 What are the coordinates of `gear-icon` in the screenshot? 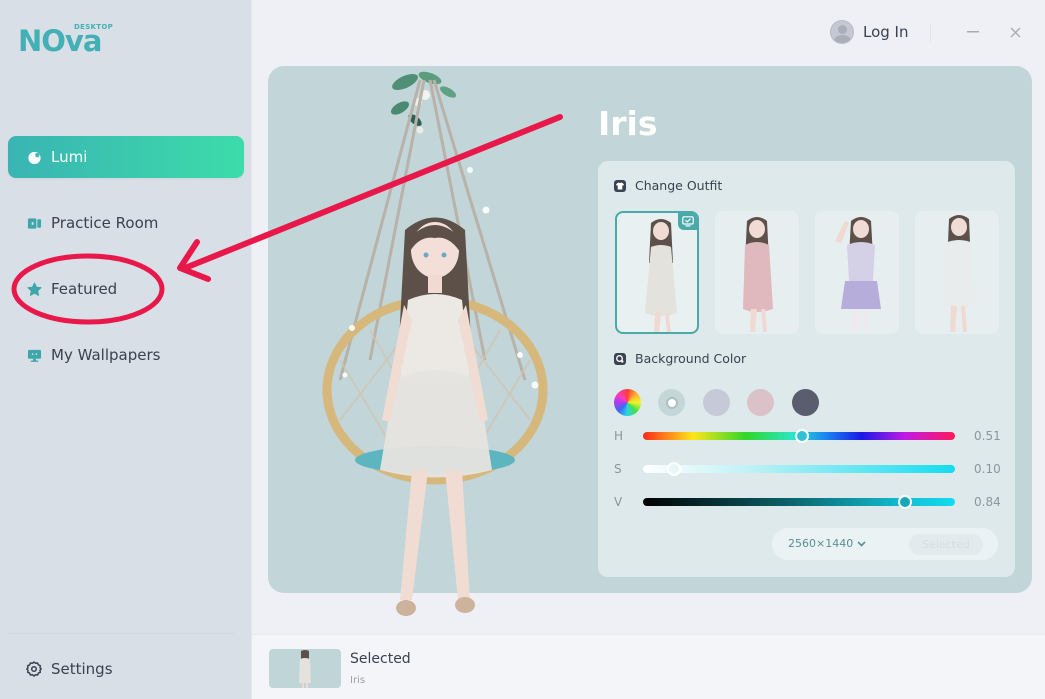 It's located at (34, 669).